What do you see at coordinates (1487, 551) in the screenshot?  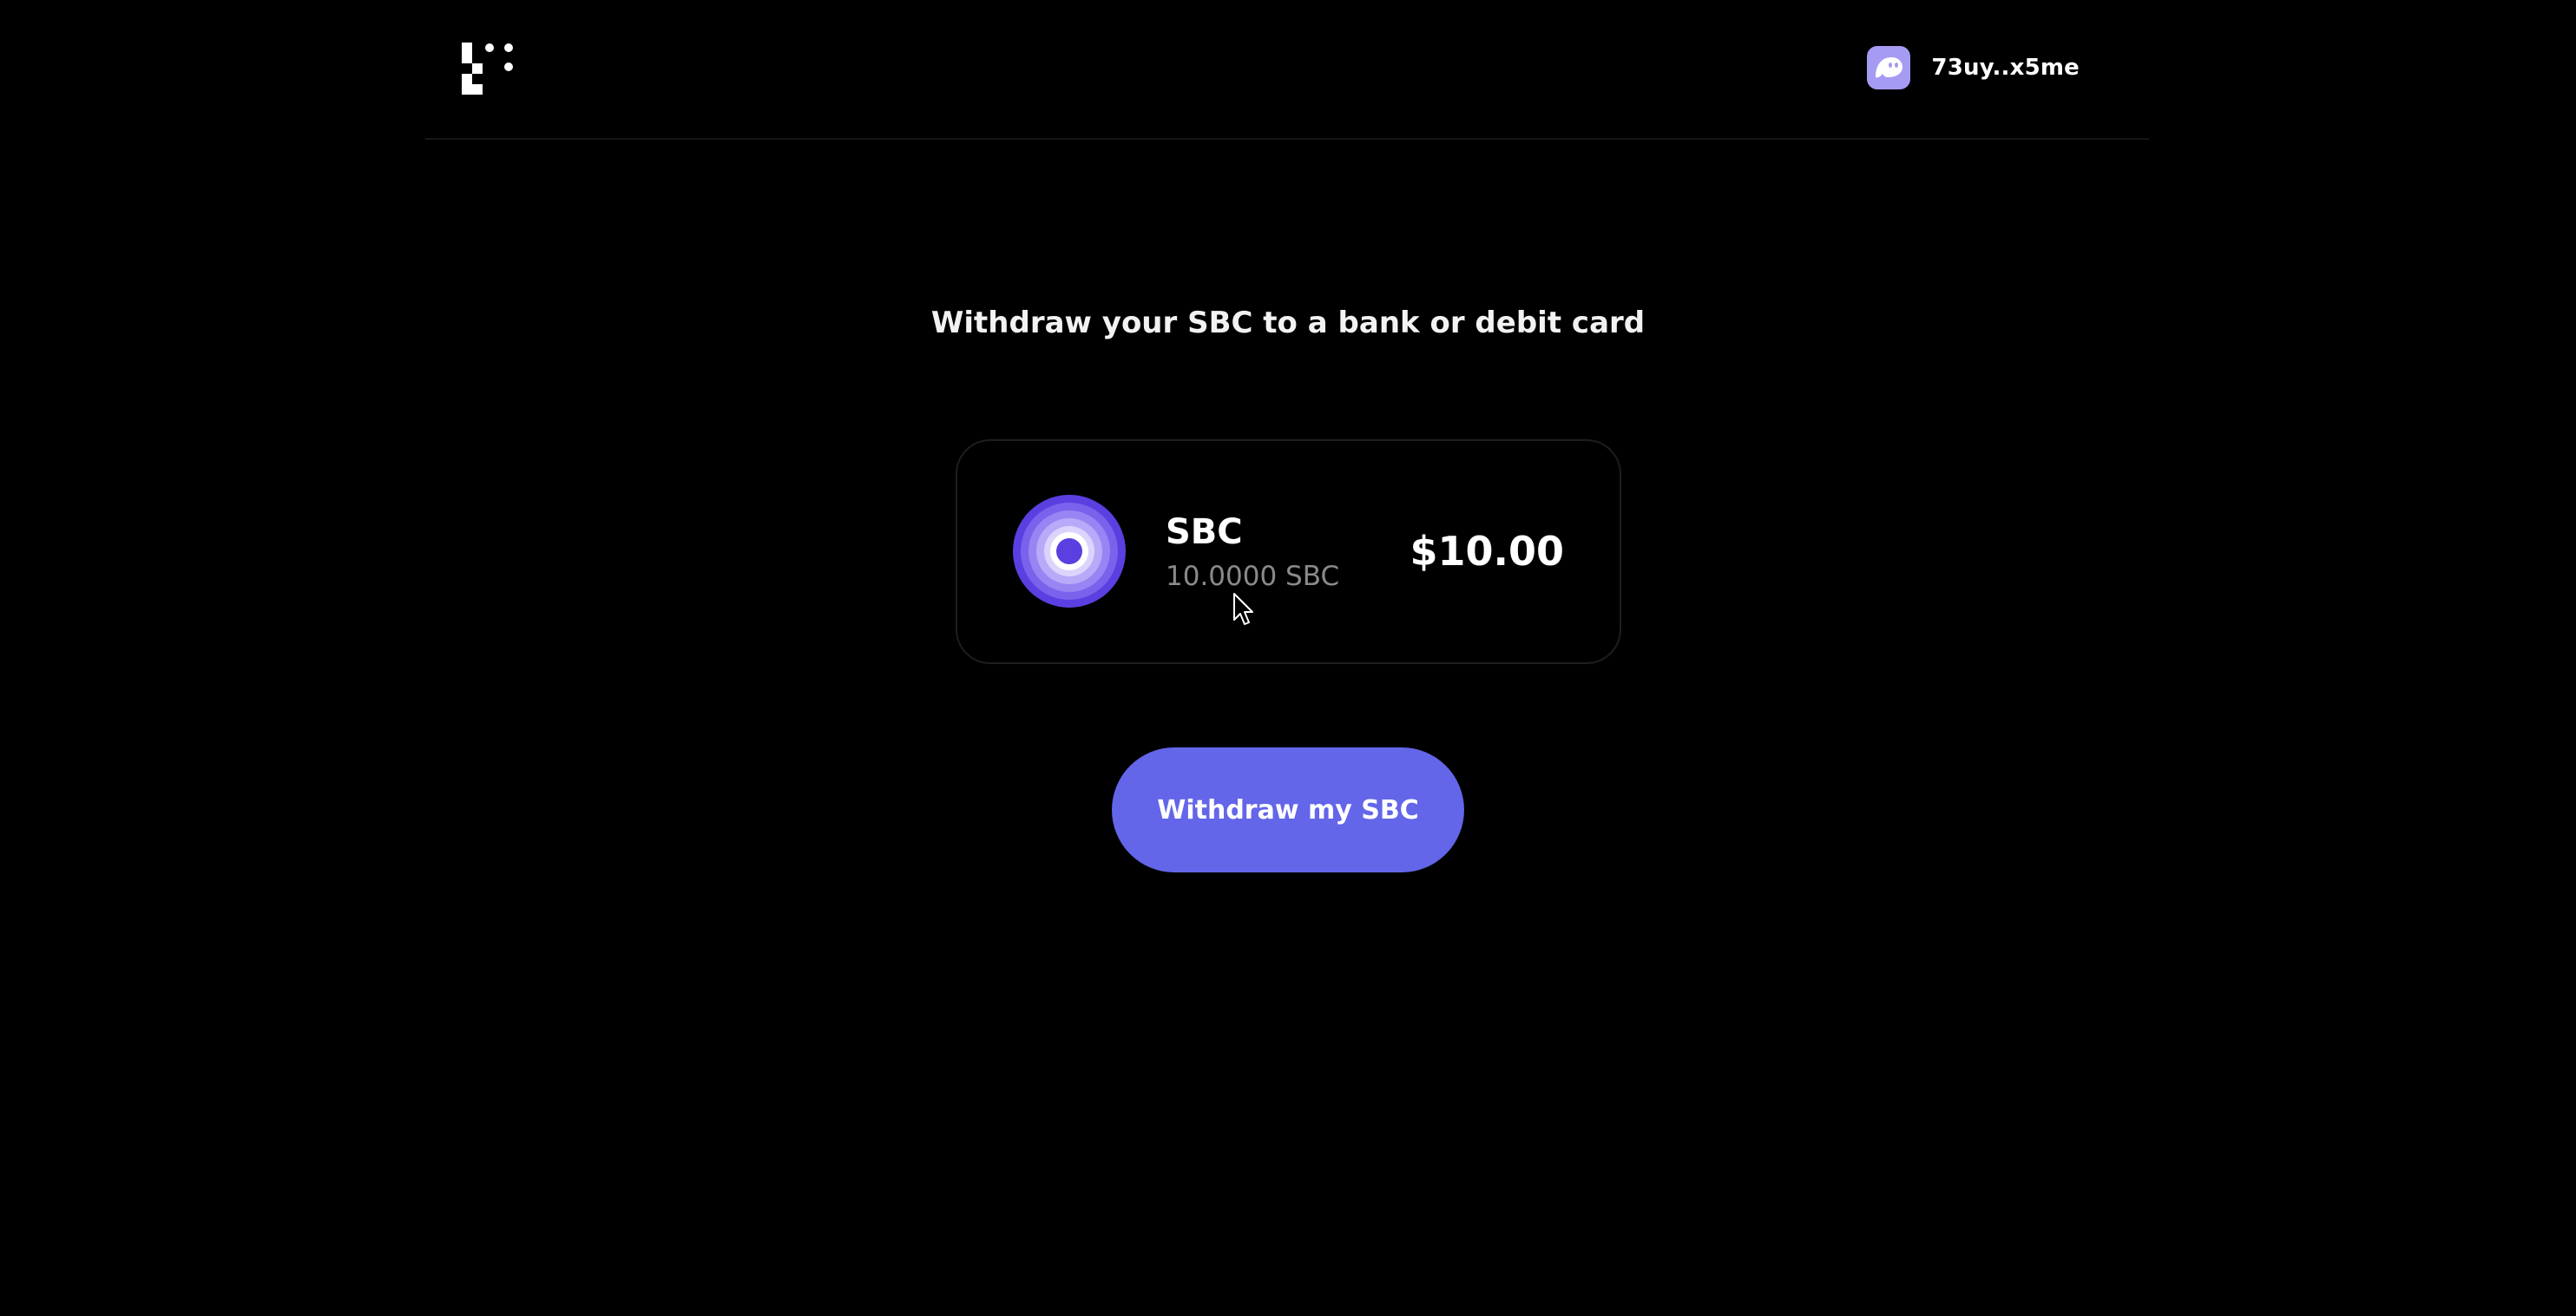 I see `token-usd-value: $10.00` at bounding box center [1487, 551].